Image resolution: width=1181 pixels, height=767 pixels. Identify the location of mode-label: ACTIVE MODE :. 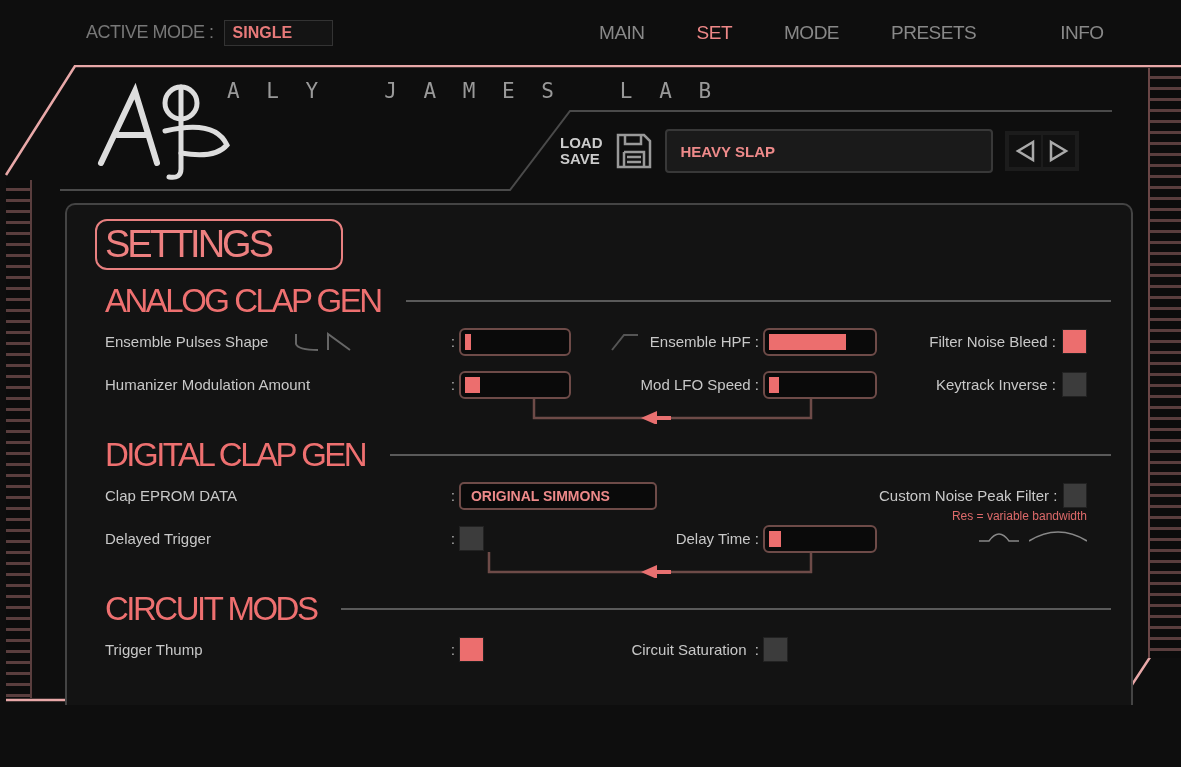
(150, 32).